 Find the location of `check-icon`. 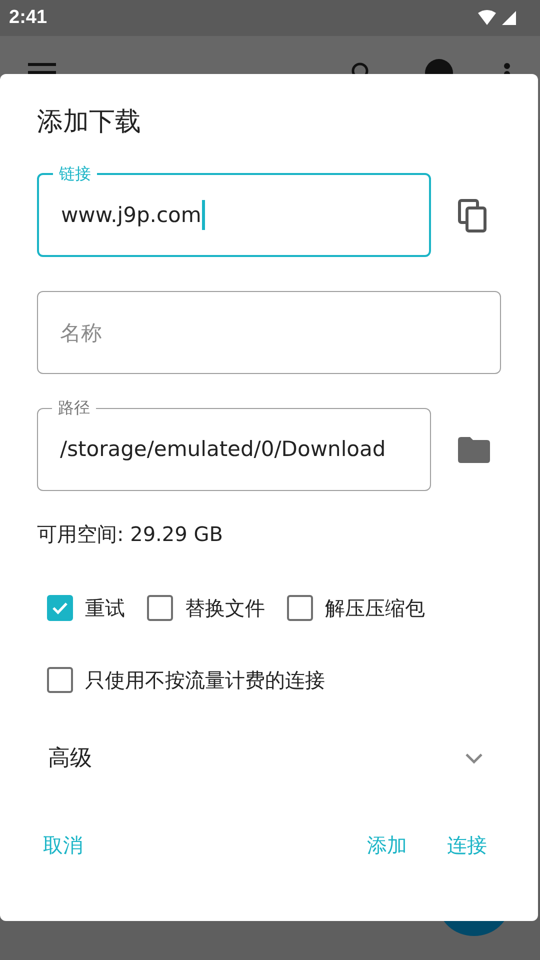

check-icon is located at coordinates (60, 608).